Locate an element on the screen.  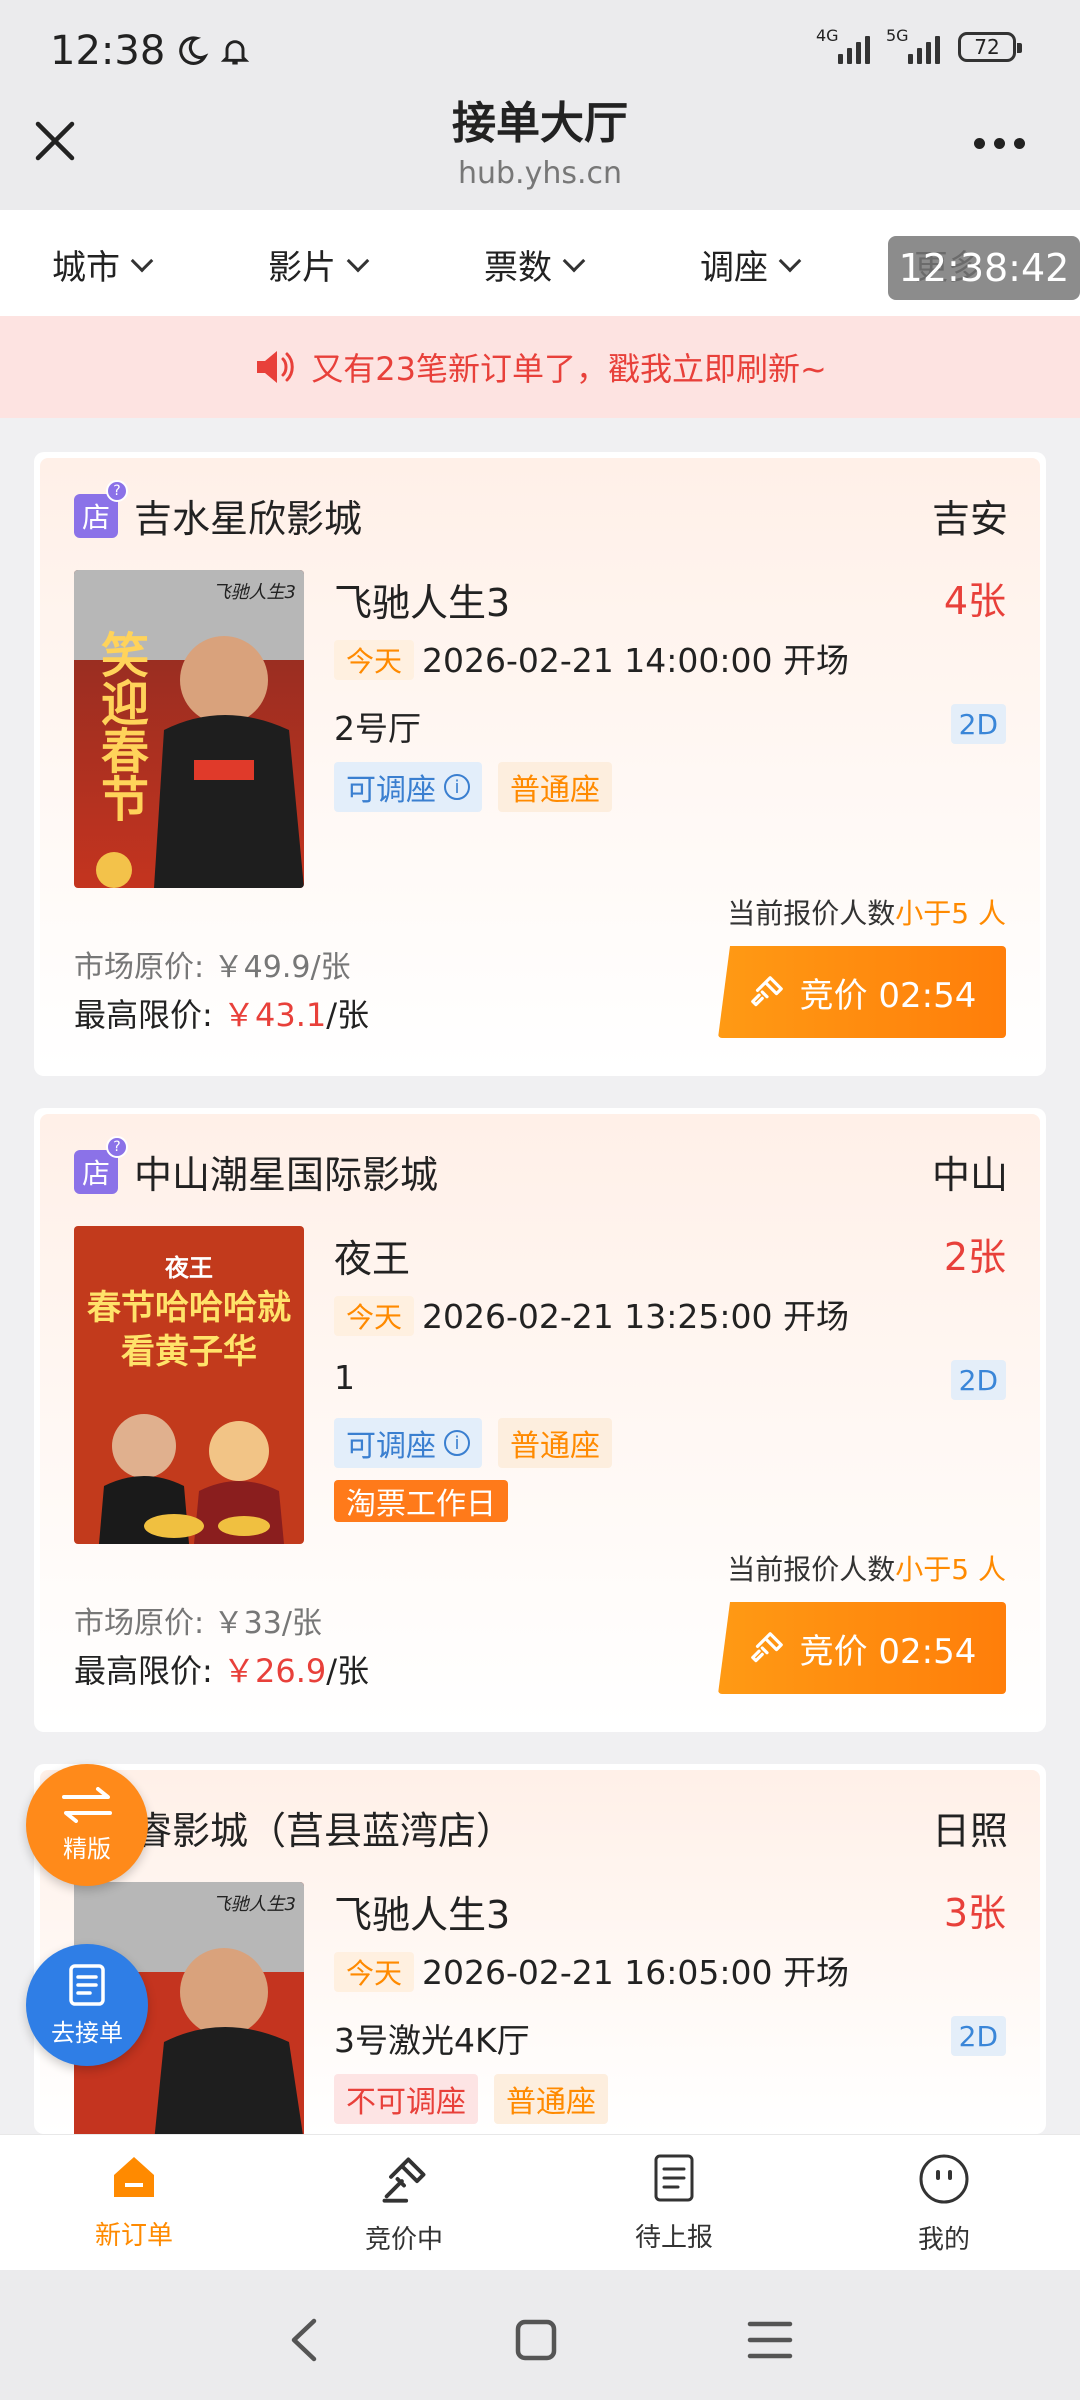
movie-title: 夜王 is located at coordinates (372, 1259).